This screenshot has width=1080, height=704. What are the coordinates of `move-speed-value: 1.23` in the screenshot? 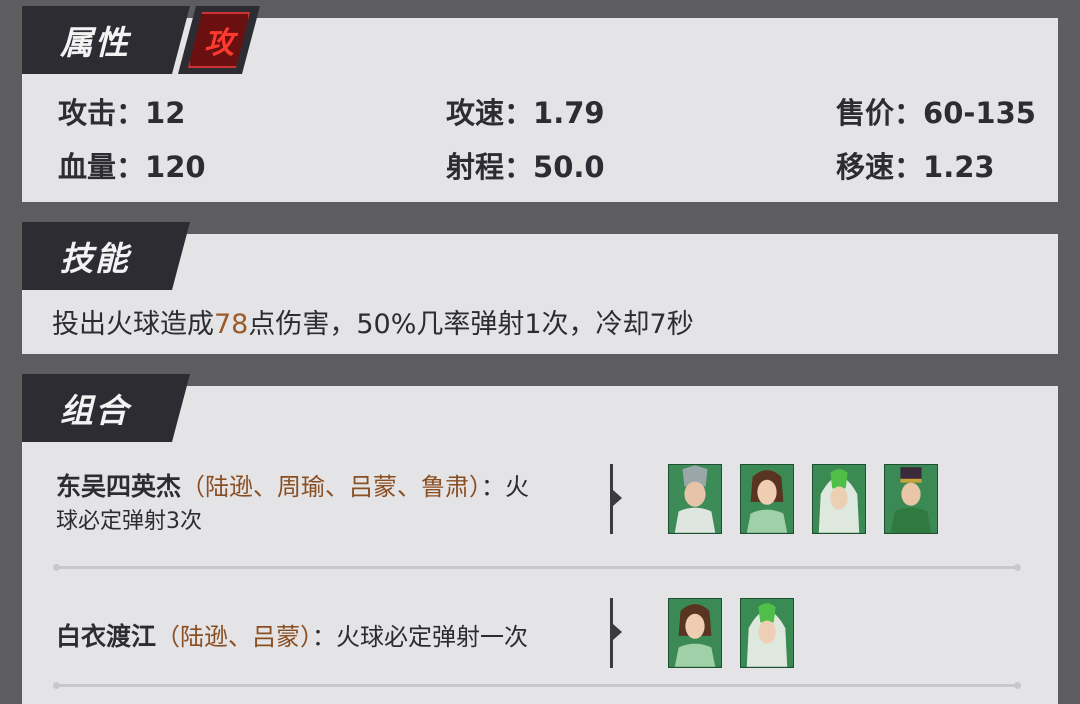 It's located at (959, 167).